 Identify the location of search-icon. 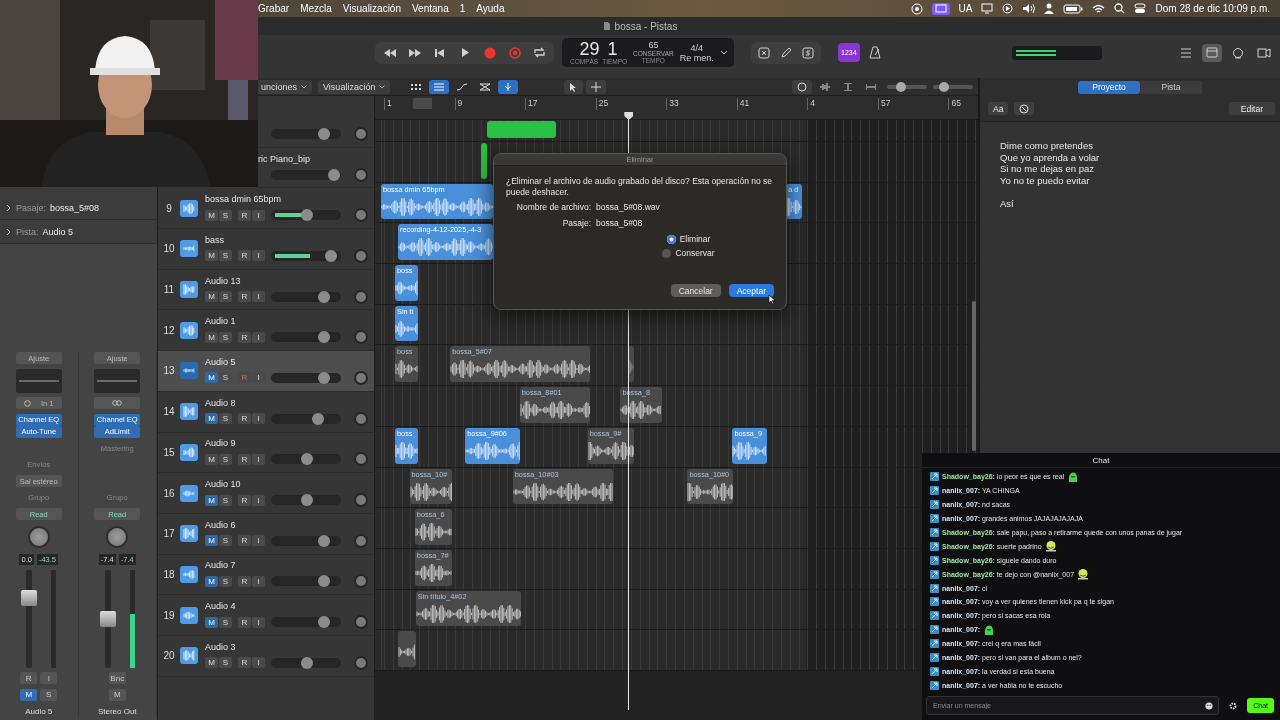
(1120, 8).